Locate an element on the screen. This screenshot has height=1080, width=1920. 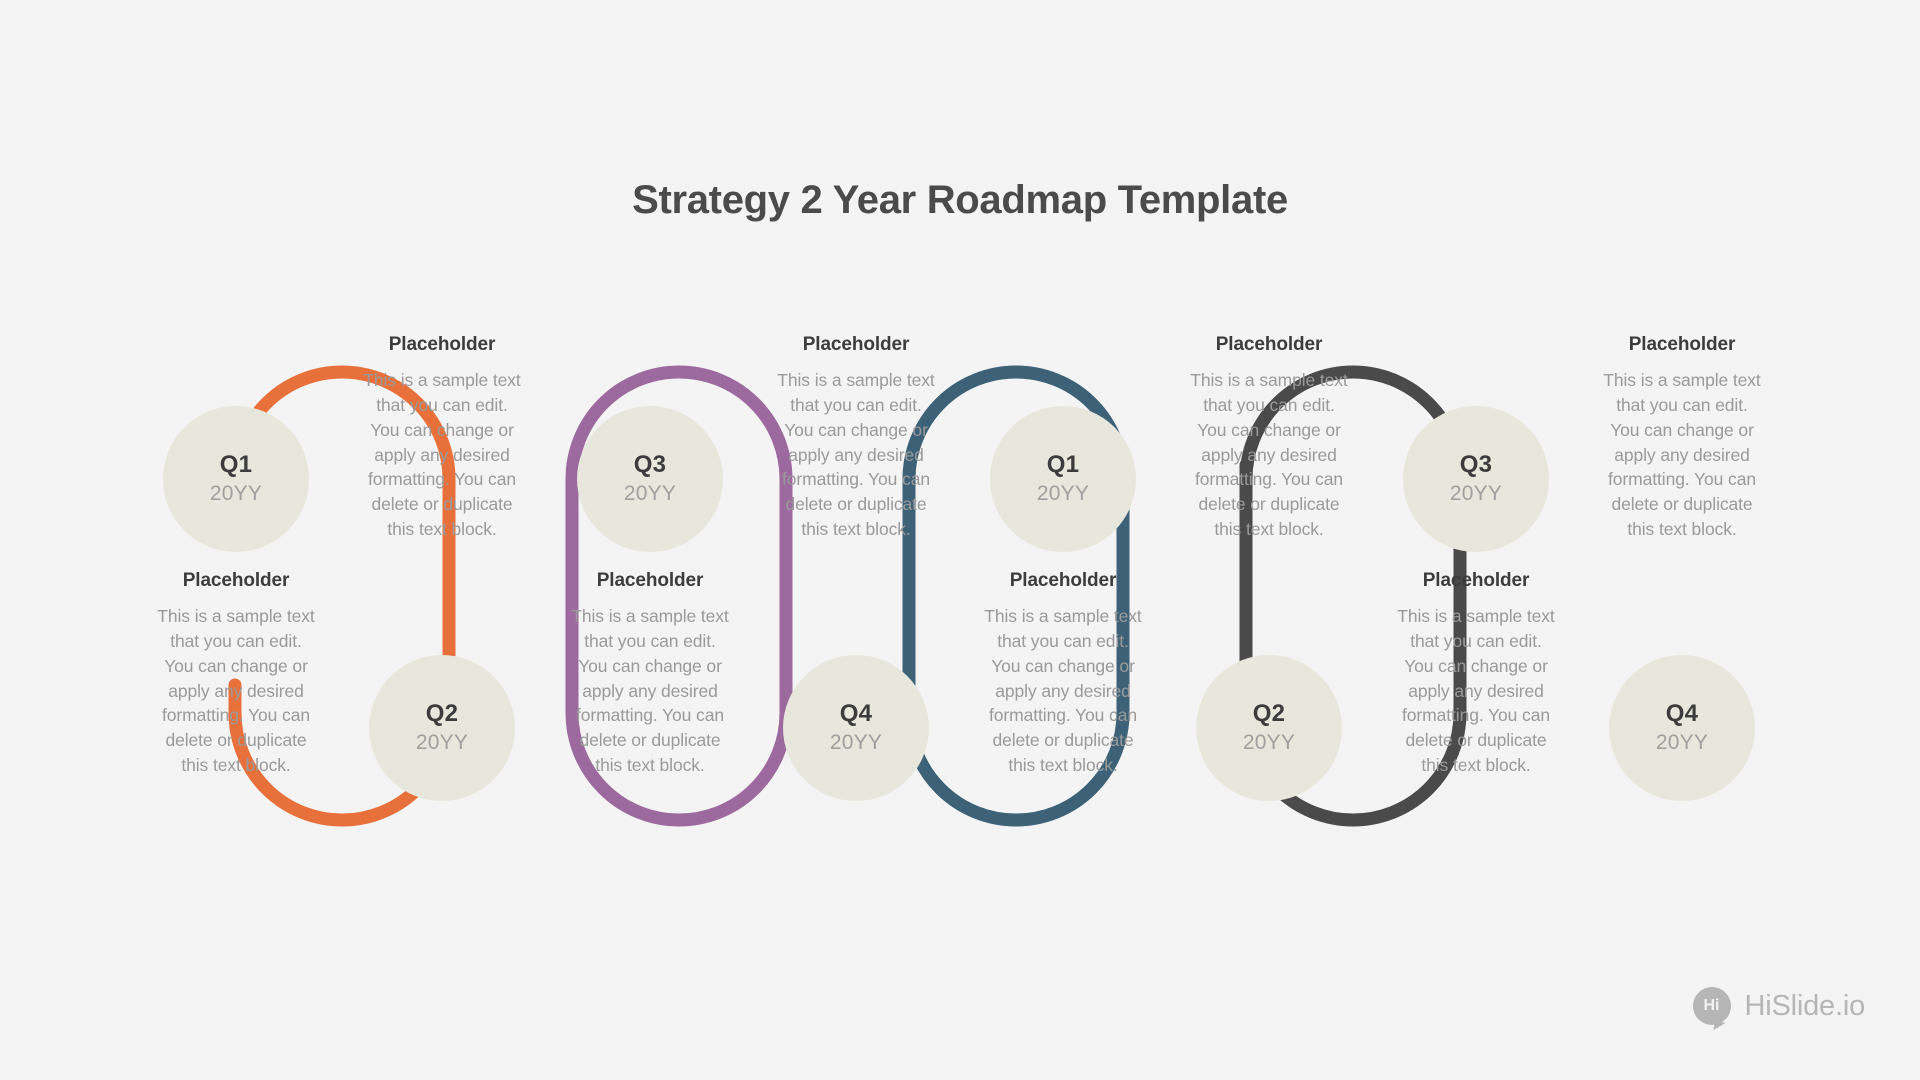
logo-wordmark: HiSlide.io is located at coordinates (1805, 1005).